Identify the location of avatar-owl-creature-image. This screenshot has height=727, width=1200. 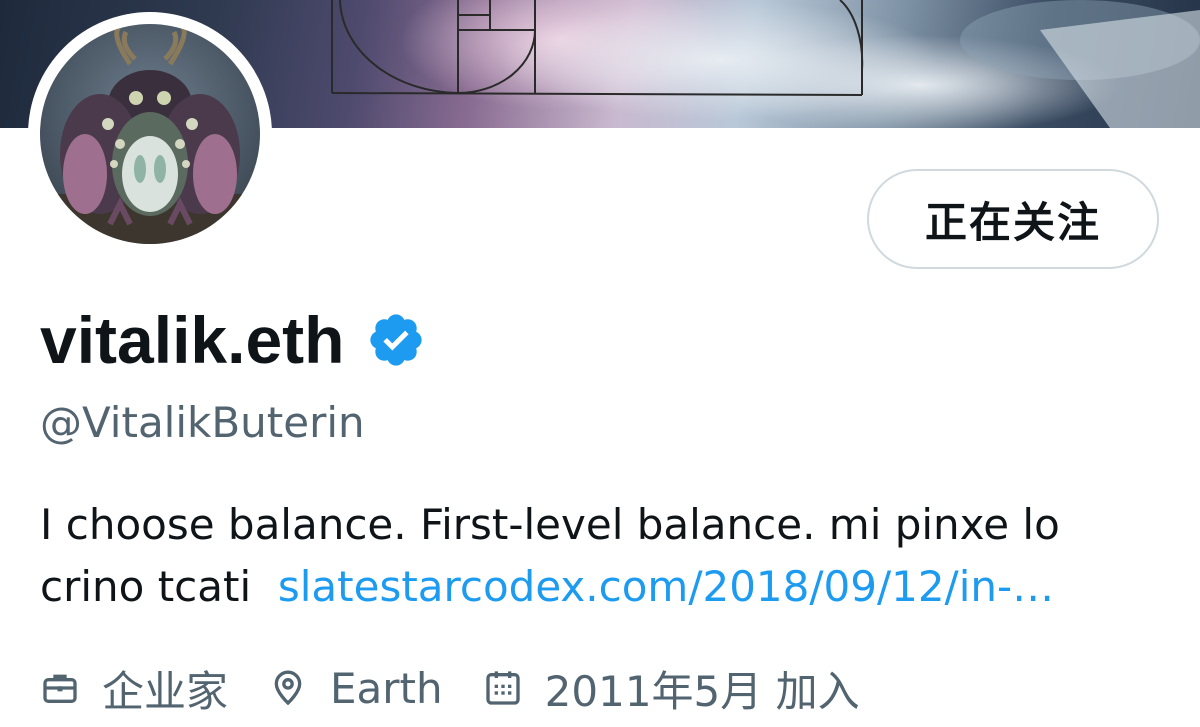
(150, 134).